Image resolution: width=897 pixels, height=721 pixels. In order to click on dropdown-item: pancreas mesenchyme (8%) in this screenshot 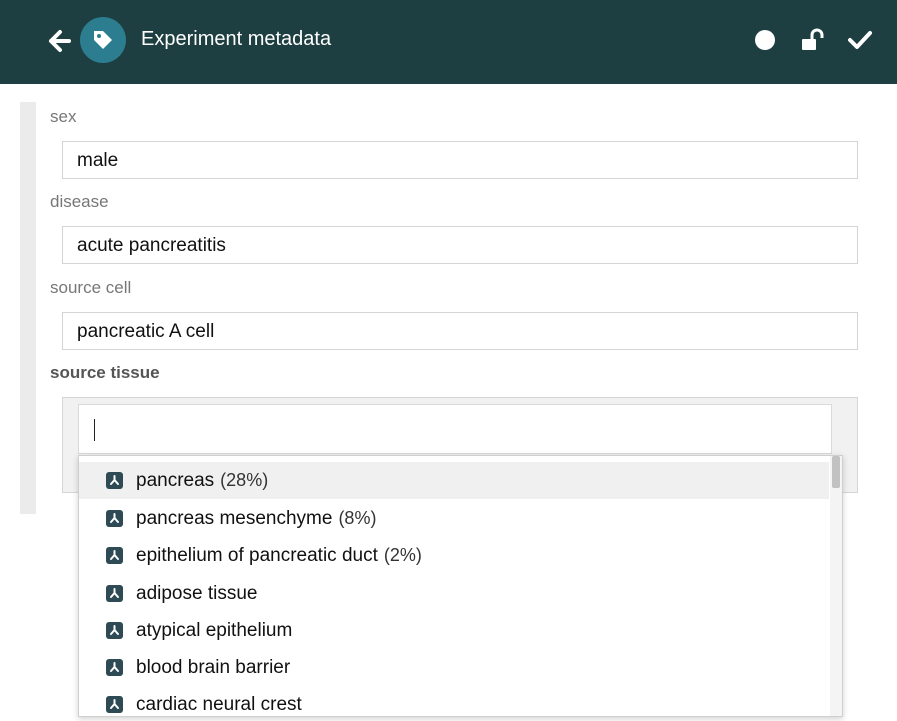, I will do `click(454, 518)`.